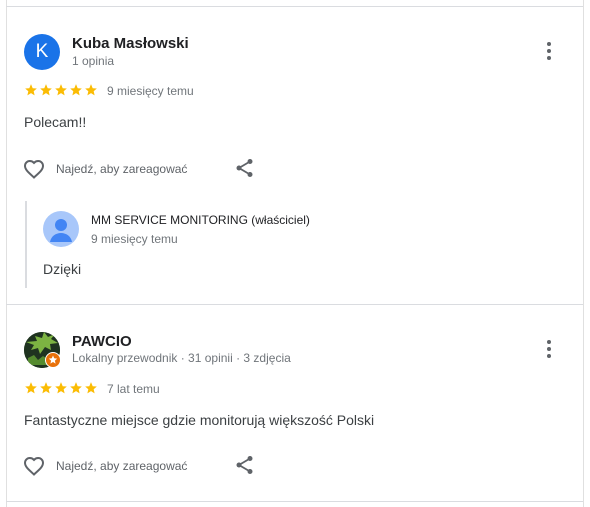 The width and height of the screenshot is (590, 507). I want to click on owner-avatar, so click(61, 229).